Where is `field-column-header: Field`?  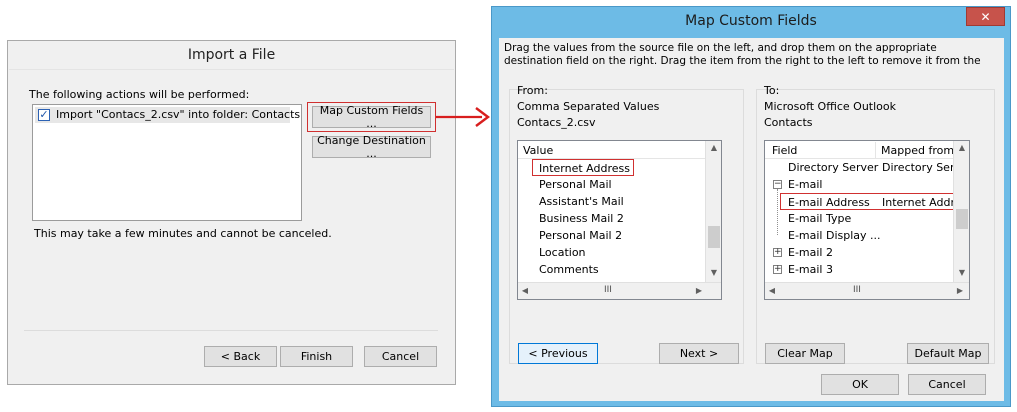 field-column-header: Field is located at coordinates (785, 150).